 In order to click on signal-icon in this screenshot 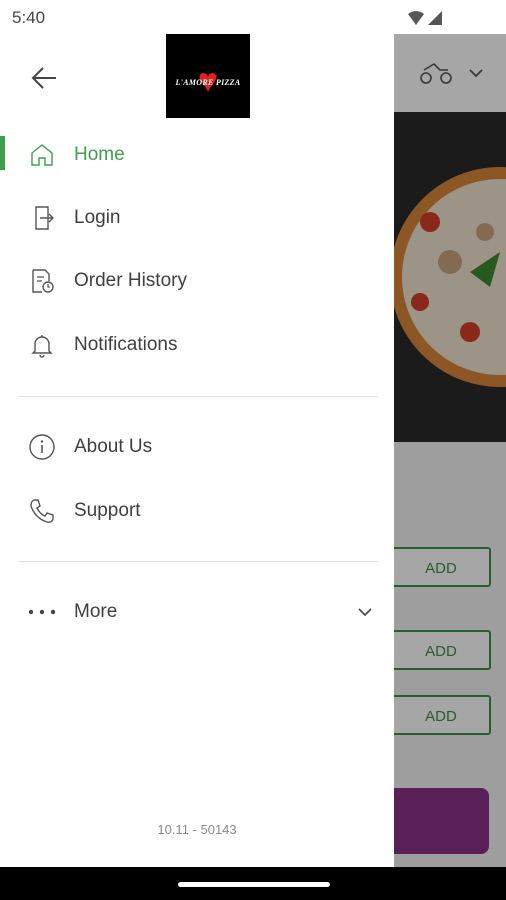, I will do `click(435, 18)`.